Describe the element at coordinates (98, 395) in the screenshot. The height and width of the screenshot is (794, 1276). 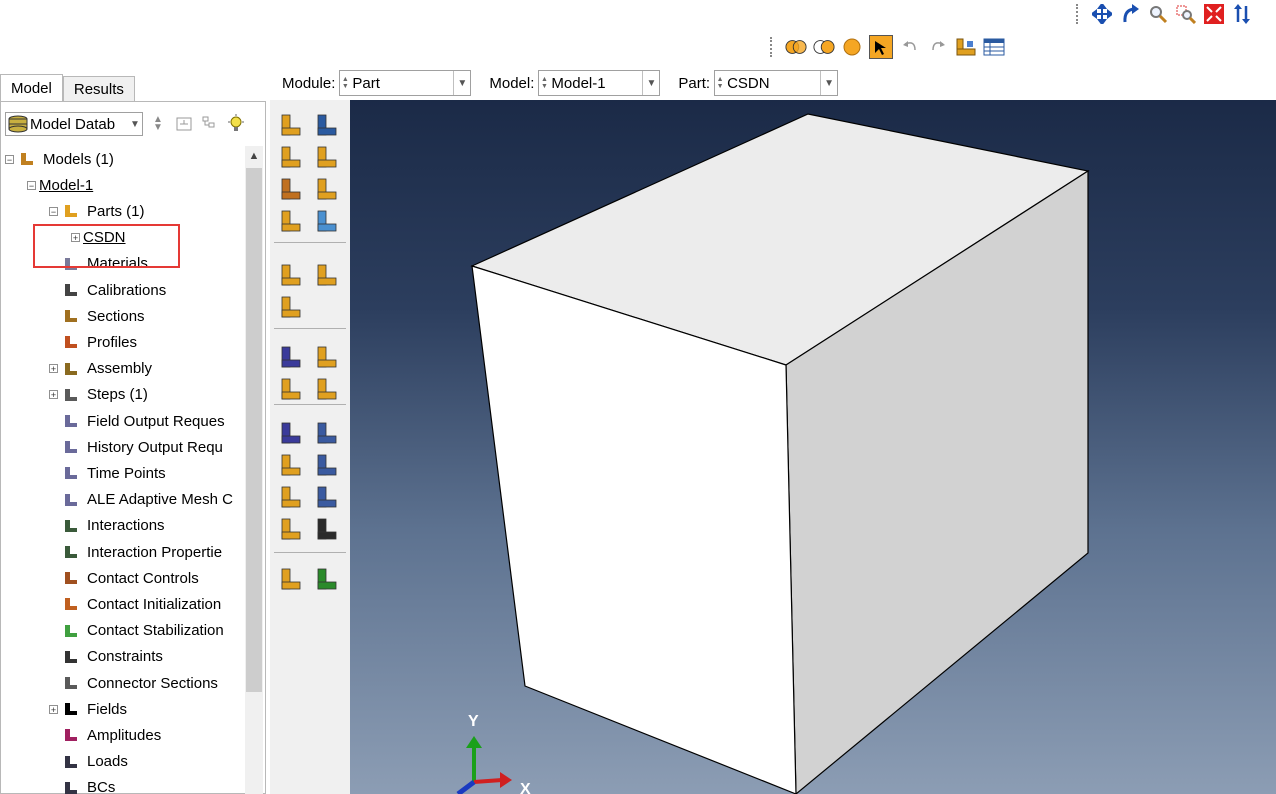
I see `tree-item: + Steps (1)` at that location.